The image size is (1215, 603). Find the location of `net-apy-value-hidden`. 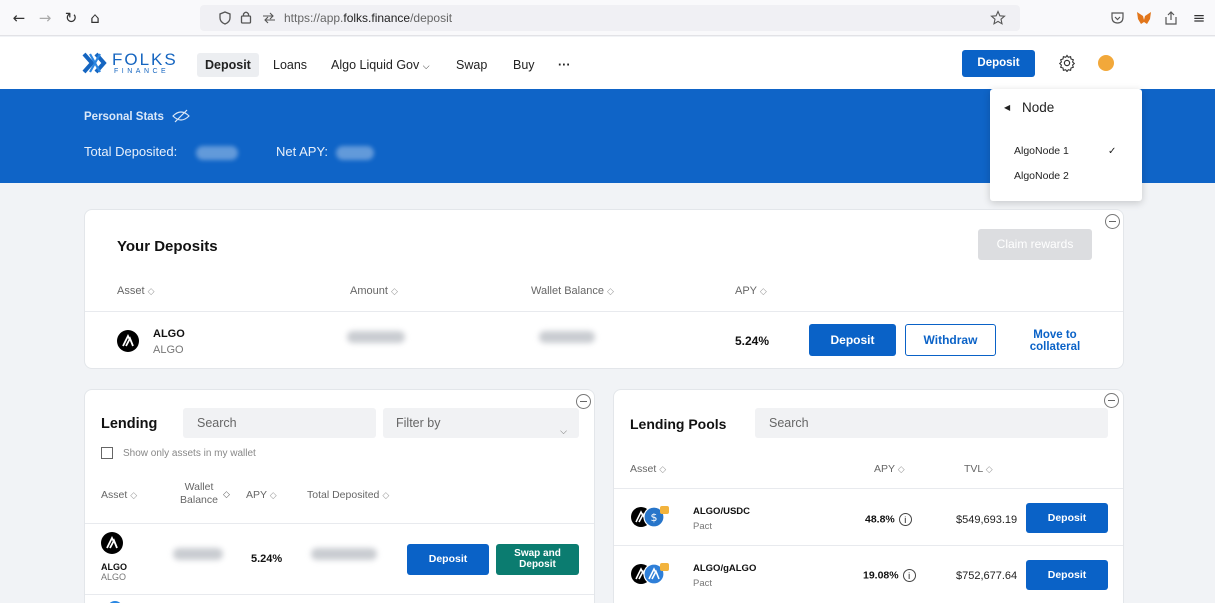

net-apy-value-hidden is located at coordinates (355, 153).